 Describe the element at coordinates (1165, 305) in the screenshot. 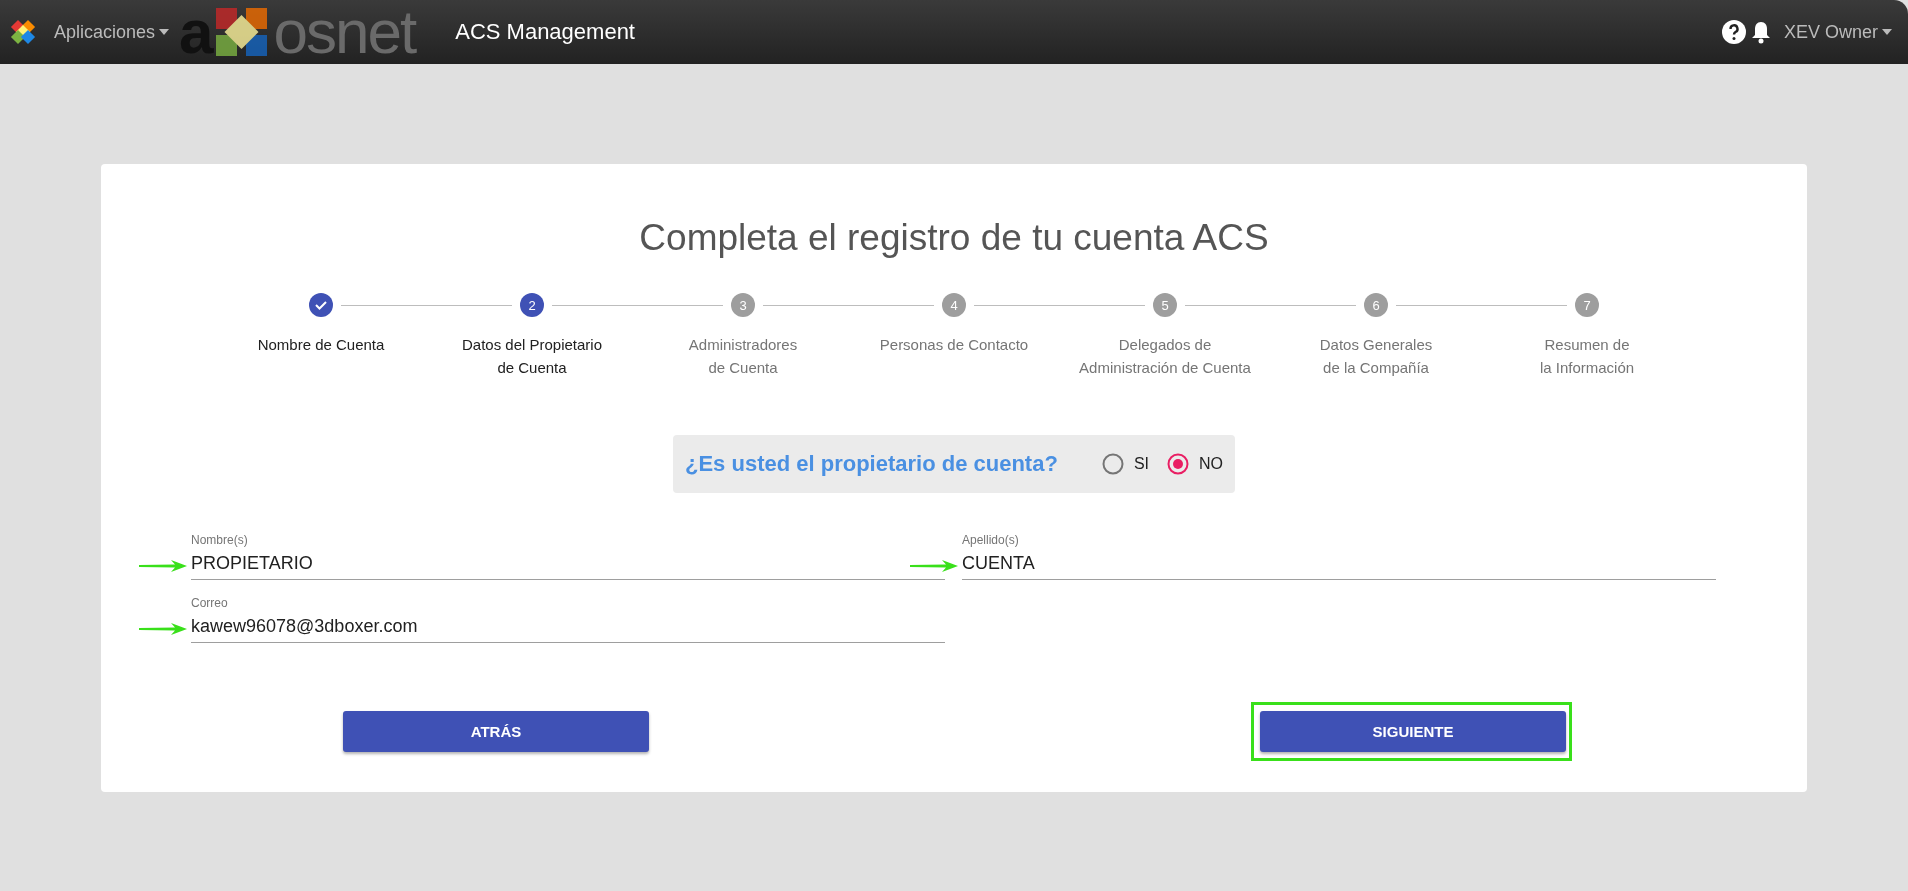

I see `step-number: 5` at that location.